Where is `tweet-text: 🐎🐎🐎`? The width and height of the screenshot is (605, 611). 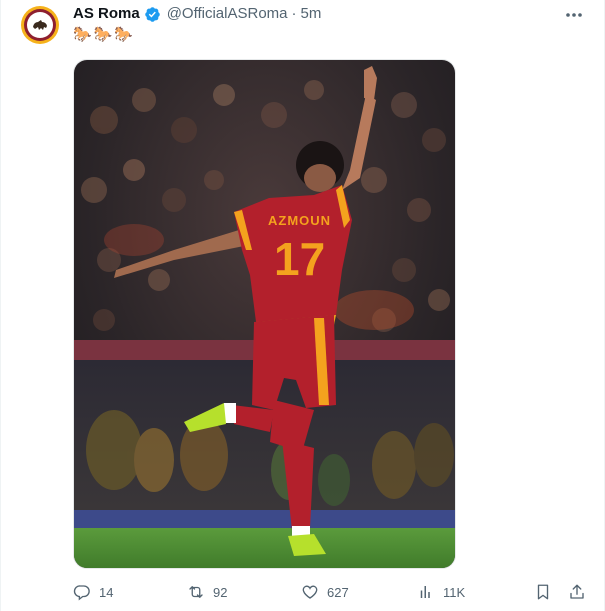
tweet-text: 🐎🐎🐎 is located at coordinates (104, 34).